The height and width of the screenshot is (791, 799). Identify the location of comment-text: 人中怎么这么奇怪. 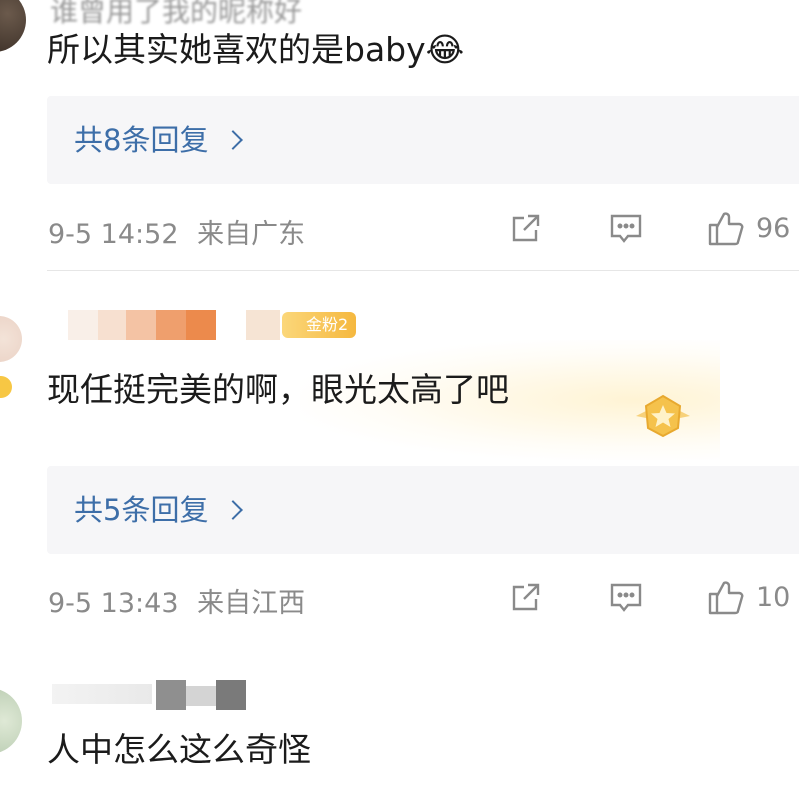
(179, 749).